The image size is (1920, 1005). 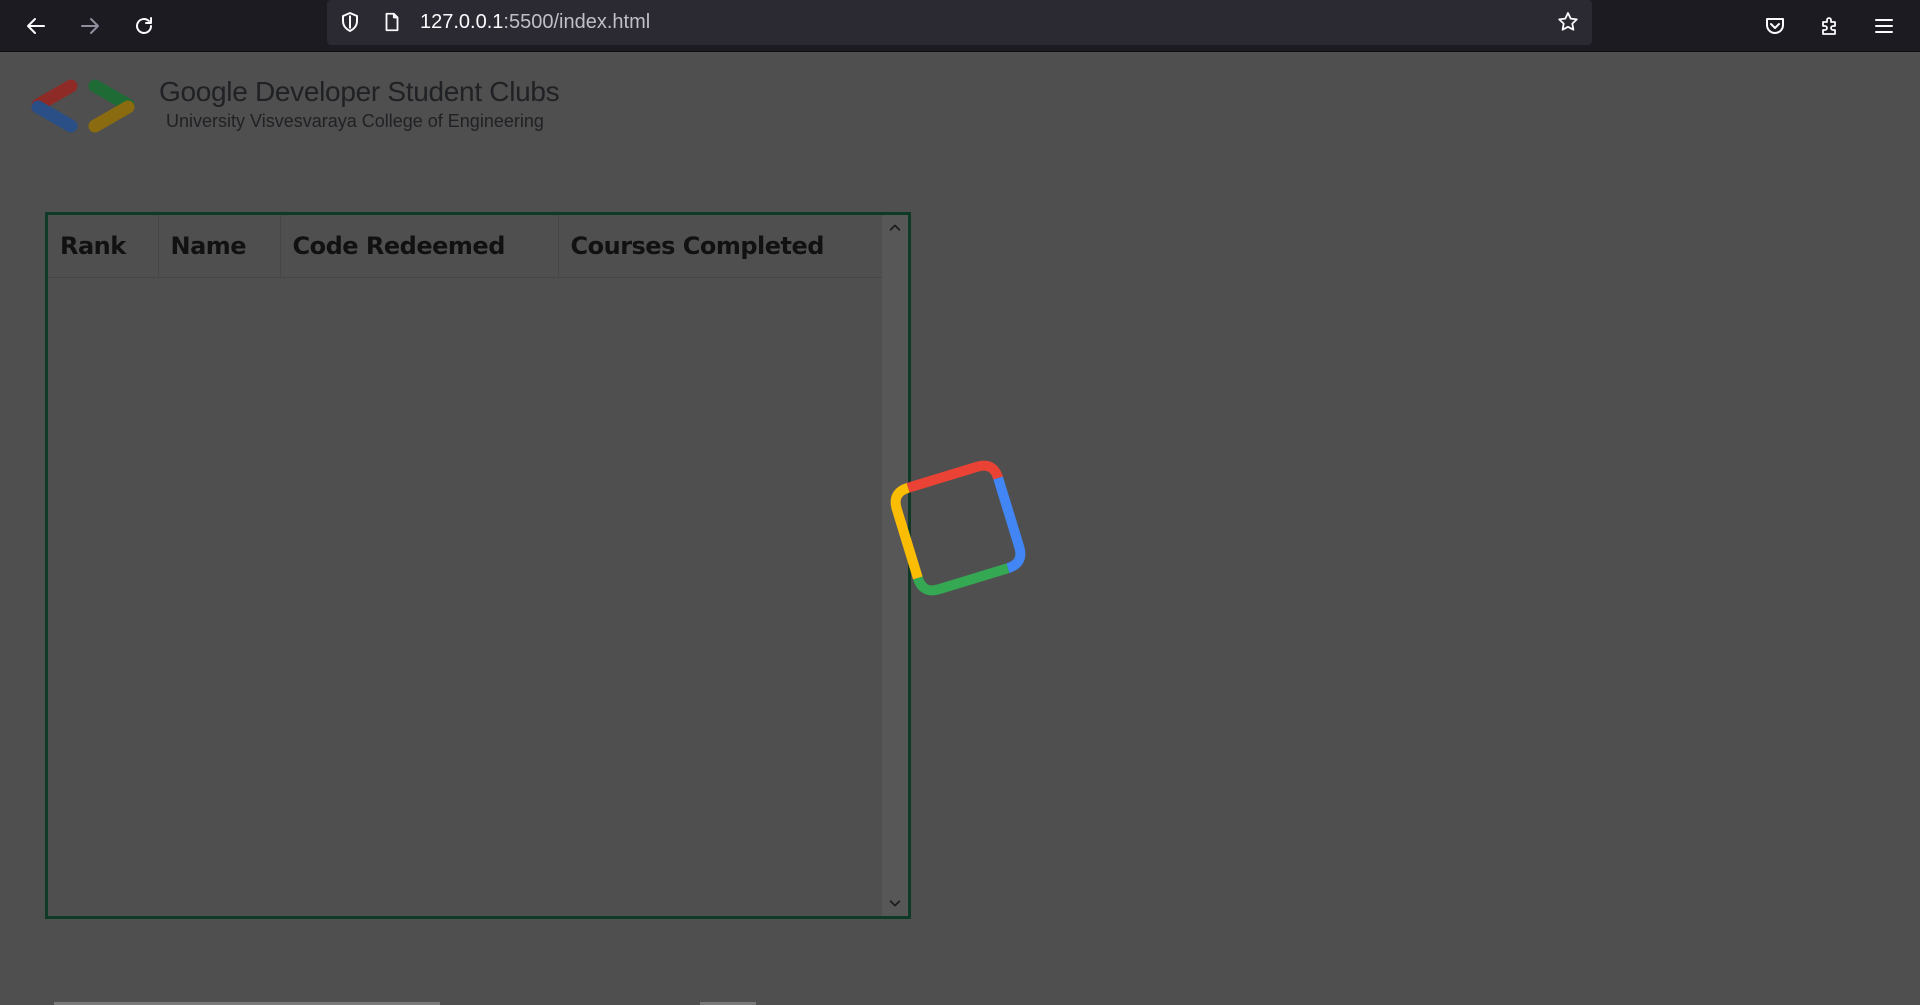 What do you see at coordinates (392, 22) in the screenshot?
I see `page-icon` at bounding box center [392, 22].